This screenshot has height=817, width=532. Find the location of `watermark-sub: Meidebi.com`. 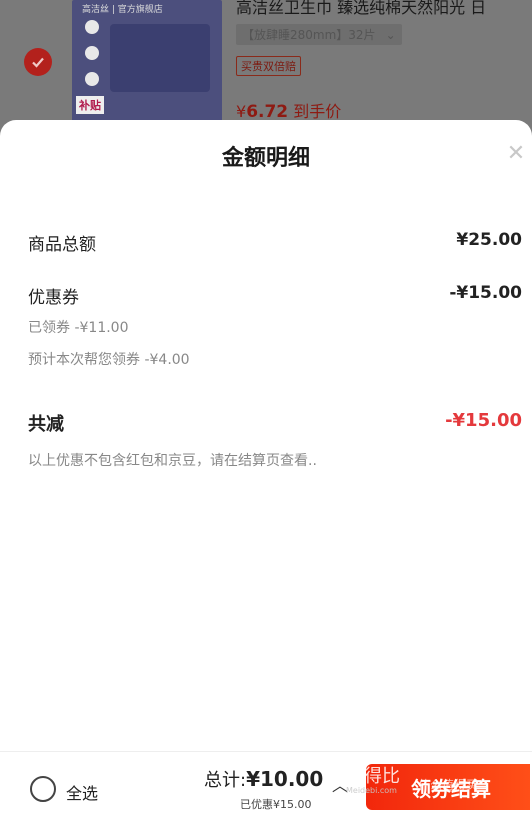

watermark-sub: Meidebi.com is located at coordinates (371, 790).